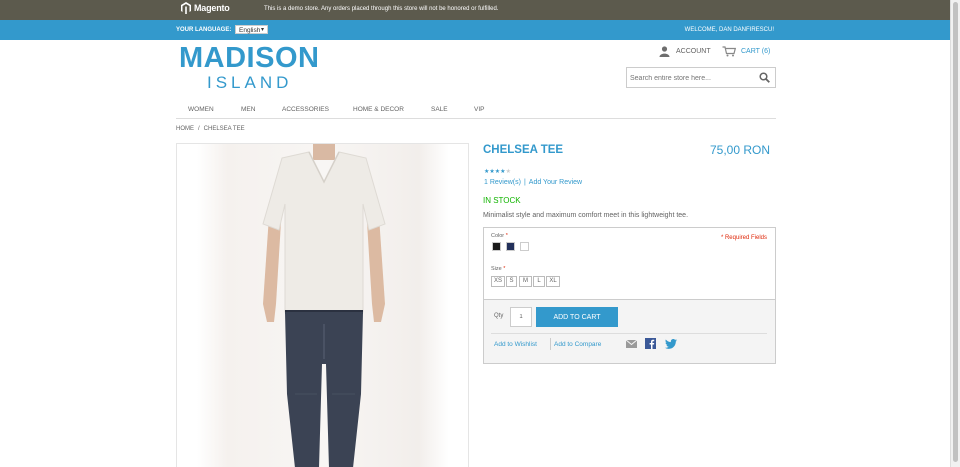 This screenshot has width=960, height=467. I want to click on magento-logo: Magento, so click(205, 8).